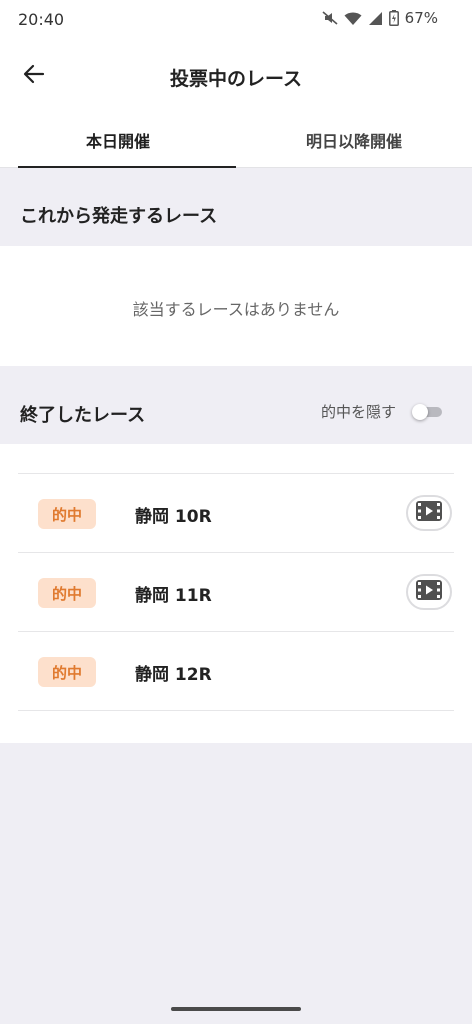 This screenshot has width=472, height=1024. What do you see at coordinates (420, 411) in the screenshot?
I see `toggle-thumb` at bounding box center [420, 411].